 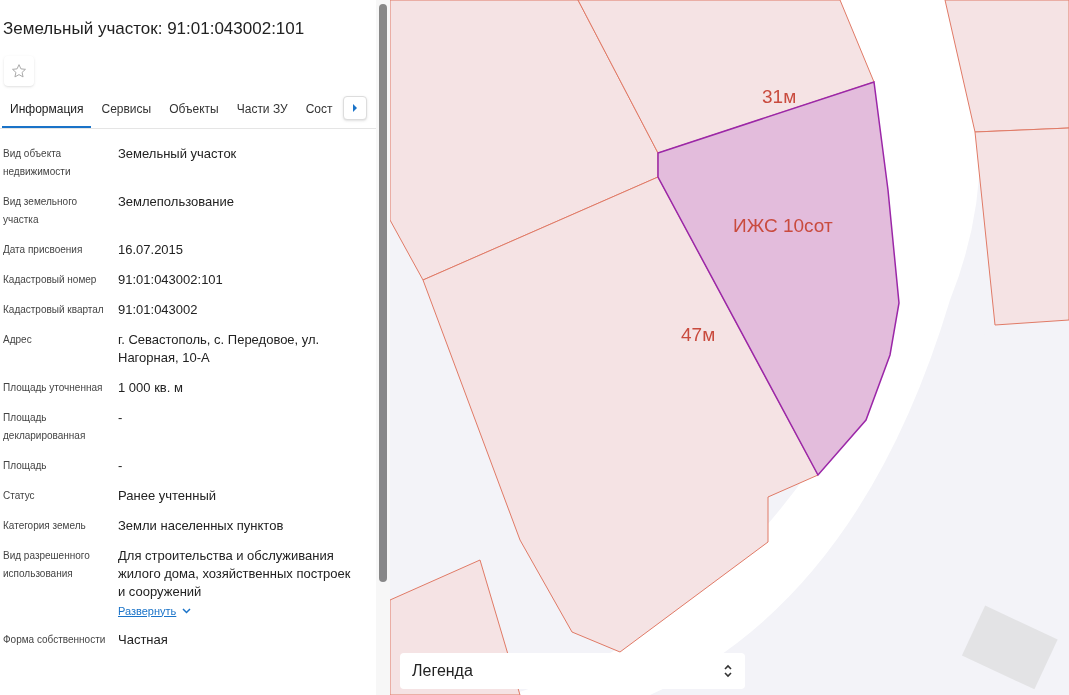 I want to click on field-label: Вид земельного участка, so click(x=40, y=210).